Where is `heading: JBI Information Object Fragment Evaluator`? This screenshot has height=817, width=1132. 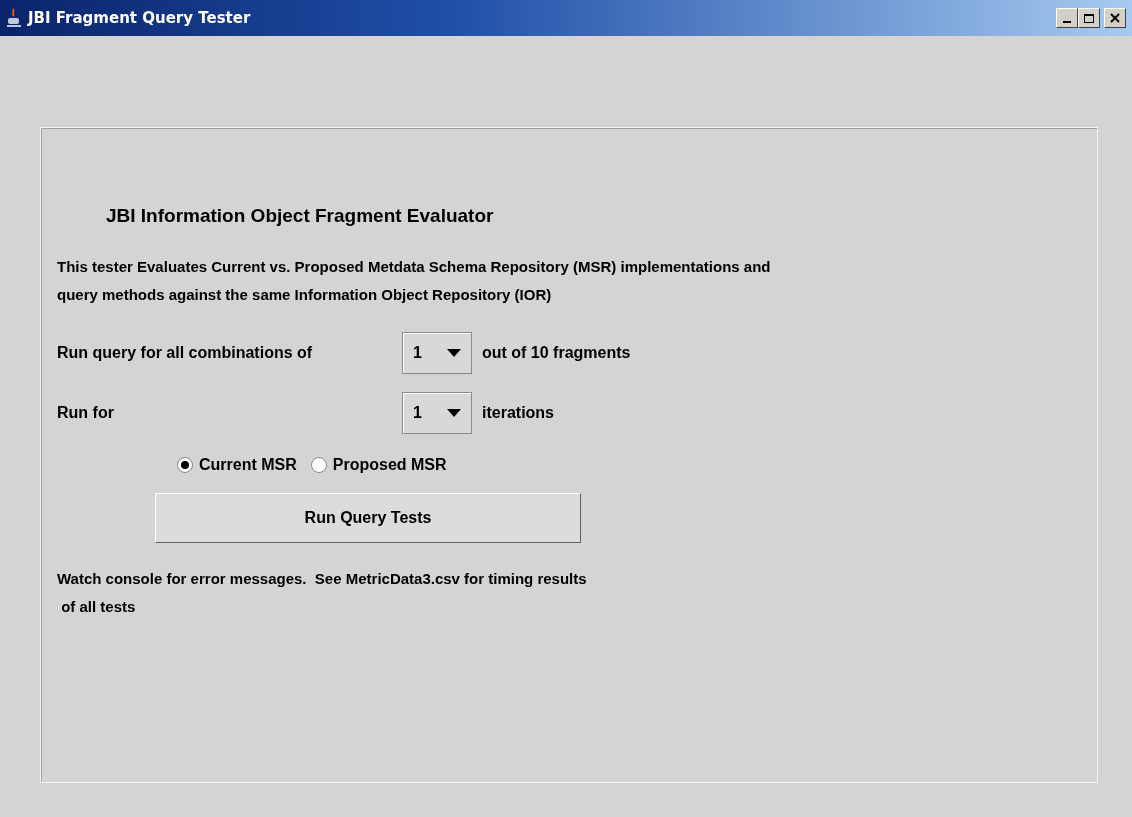
heading: JBI Information Object Fragment Evaluator is located at coordinates (300, 216).